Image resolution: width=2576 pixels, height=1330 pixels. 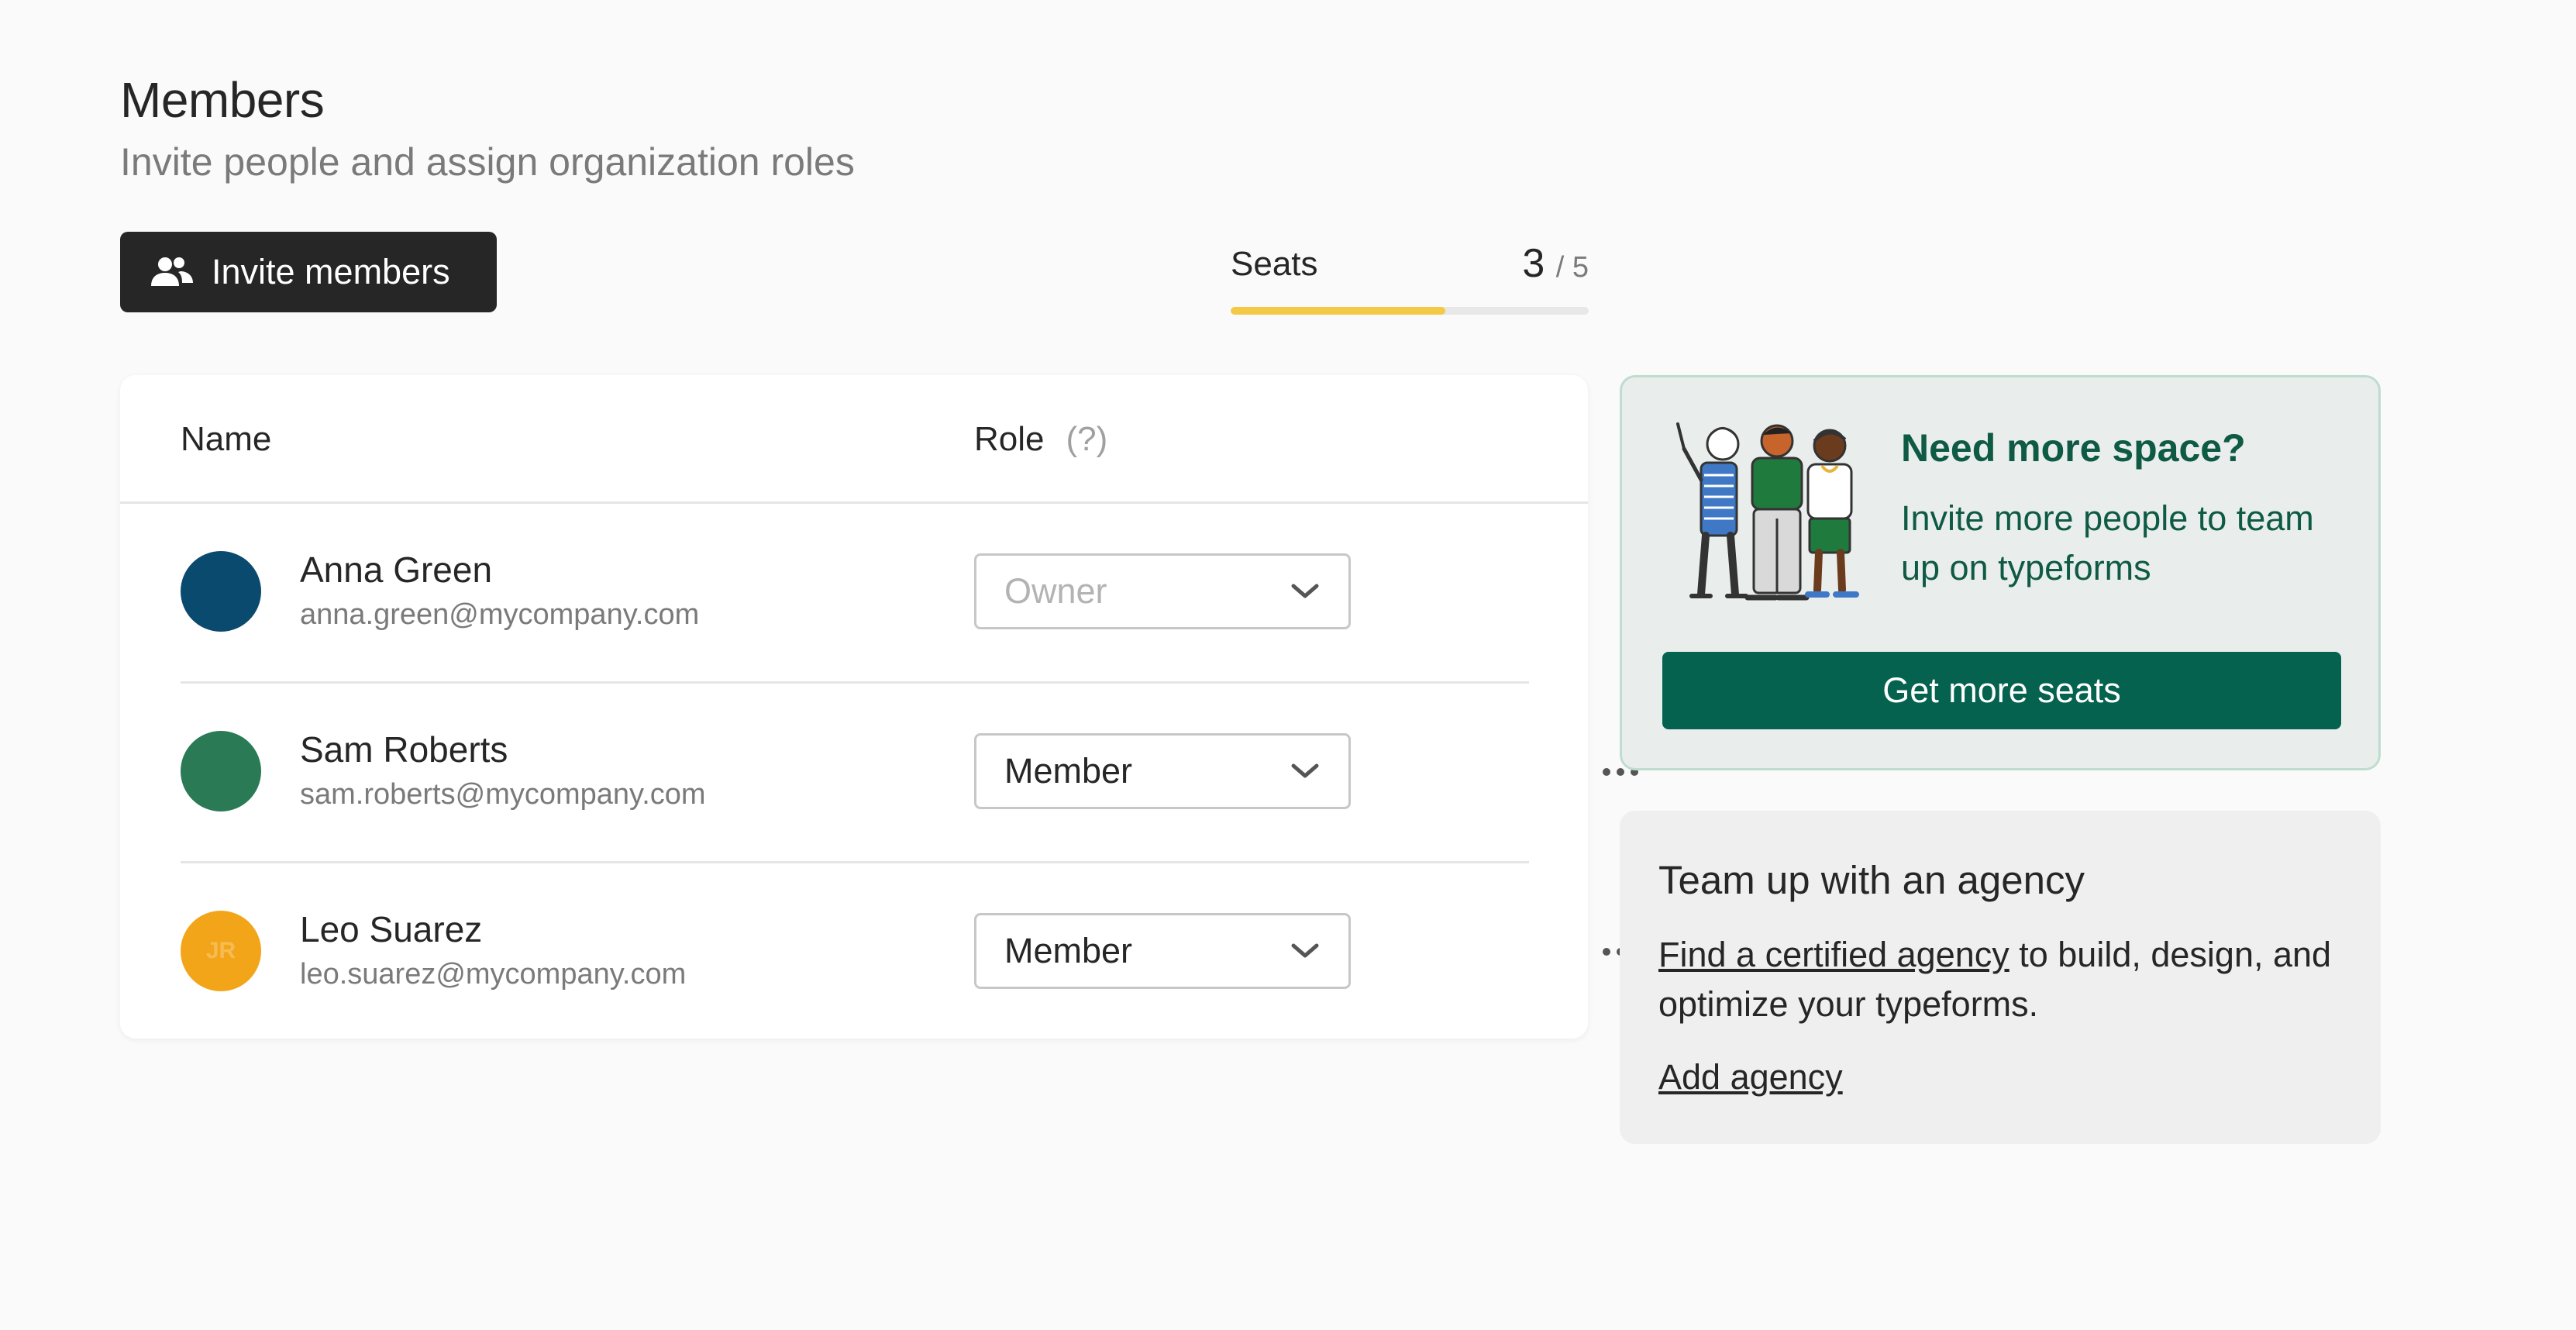 What do you see at coordinates (221, 951) in the screenshot?
I see `avatar: JR` at bounding box center [221, 951].